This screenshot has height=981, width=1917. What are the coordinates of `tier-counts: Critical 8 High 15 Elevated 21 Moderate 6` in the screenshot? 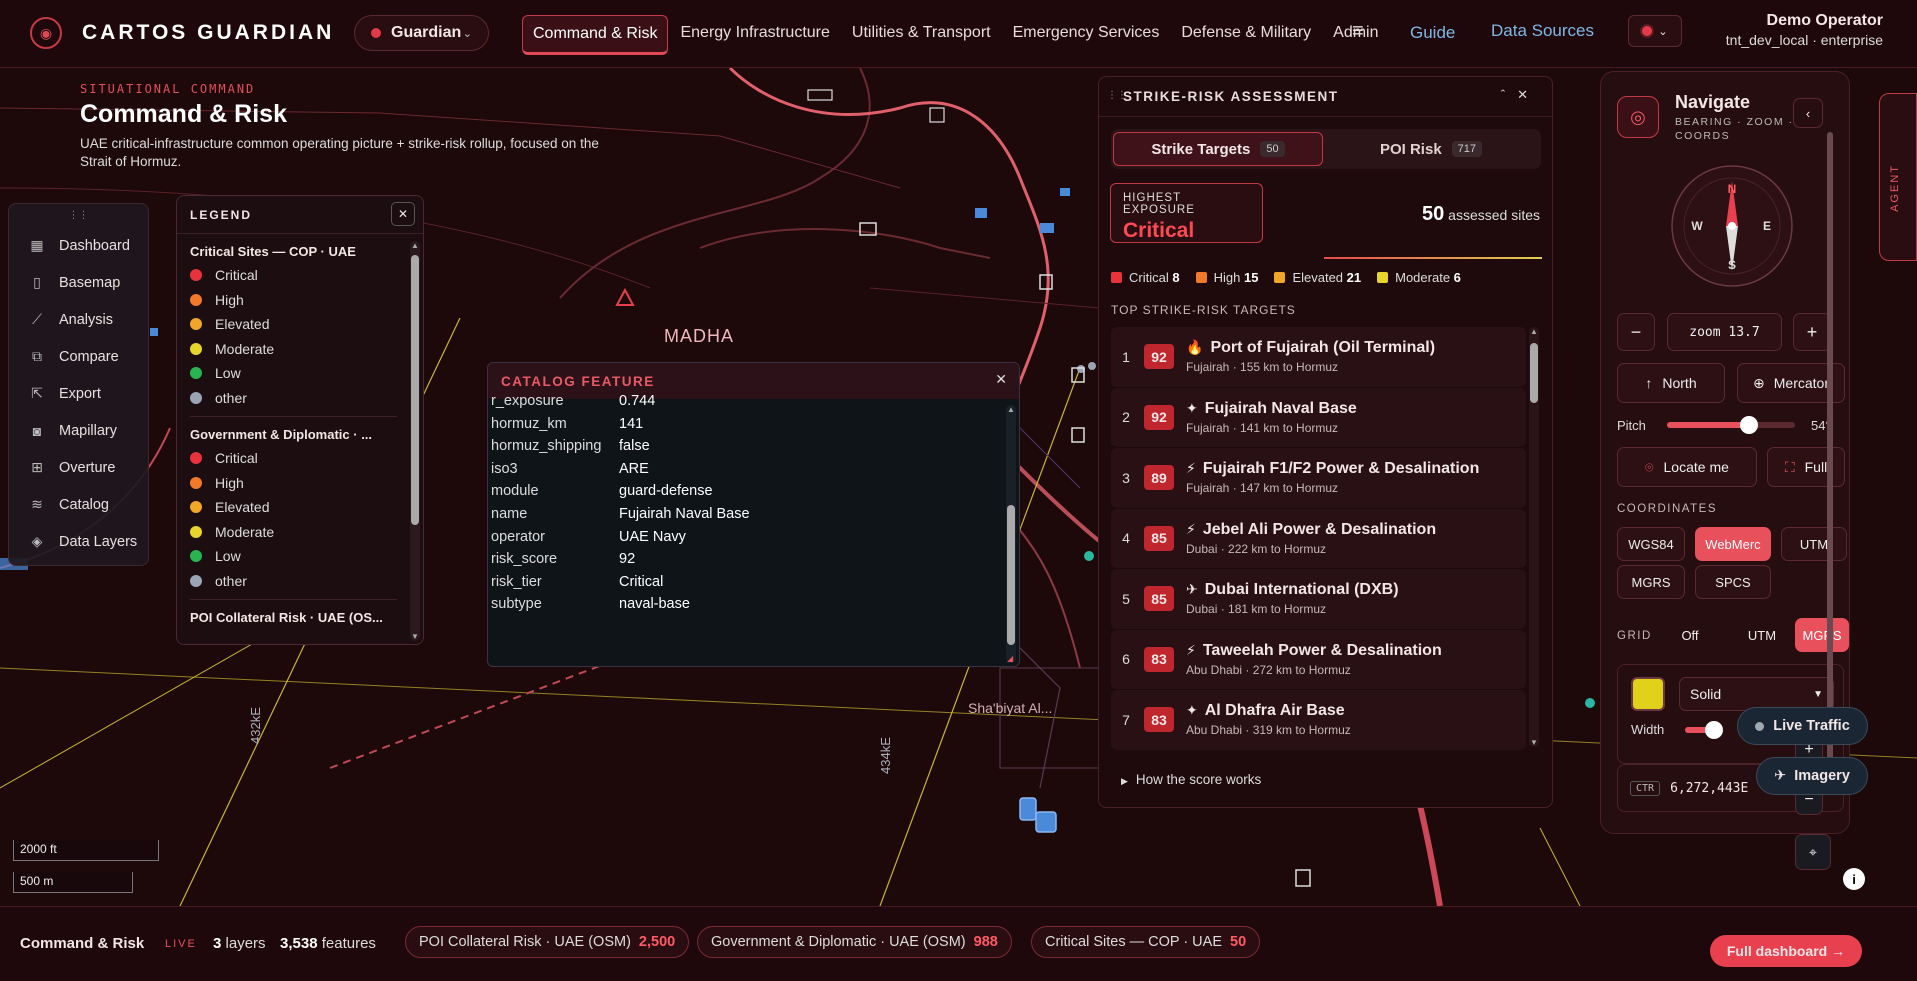 It's located at (1286, 277).